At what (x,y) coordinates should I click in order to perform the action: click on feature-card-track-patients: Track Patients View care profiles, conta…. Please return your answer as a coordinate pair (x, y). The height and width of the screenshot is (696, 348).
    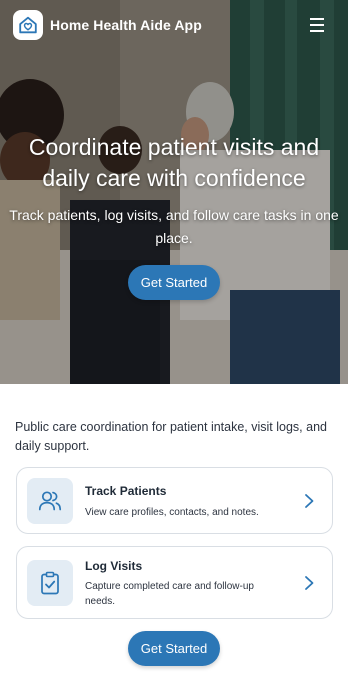
    Looking at the image, I should click on (174, 500).